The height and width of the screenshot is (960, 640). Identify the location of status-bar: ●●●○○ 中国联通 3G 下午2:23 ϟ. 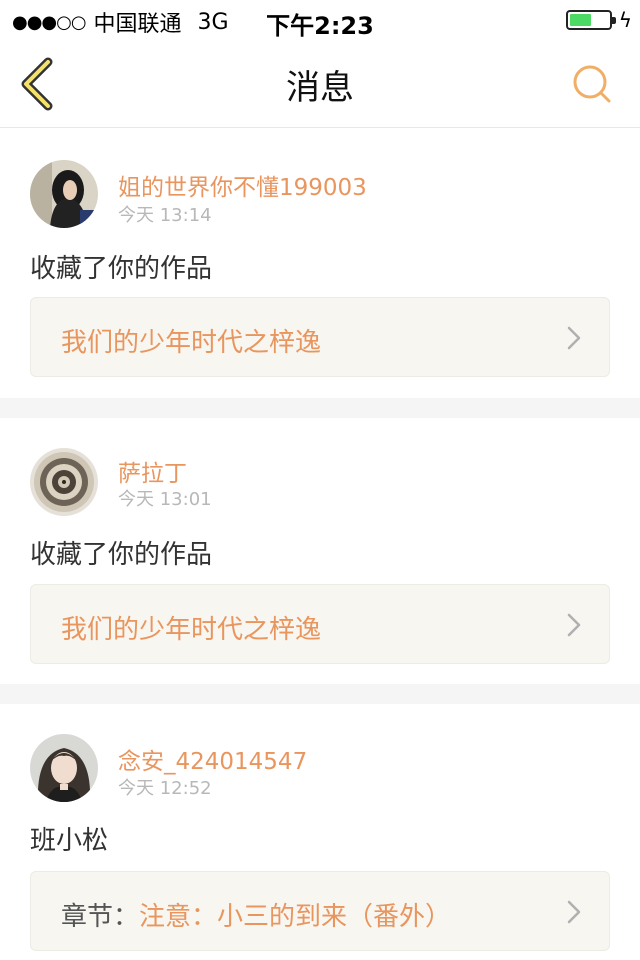
(320, 20).